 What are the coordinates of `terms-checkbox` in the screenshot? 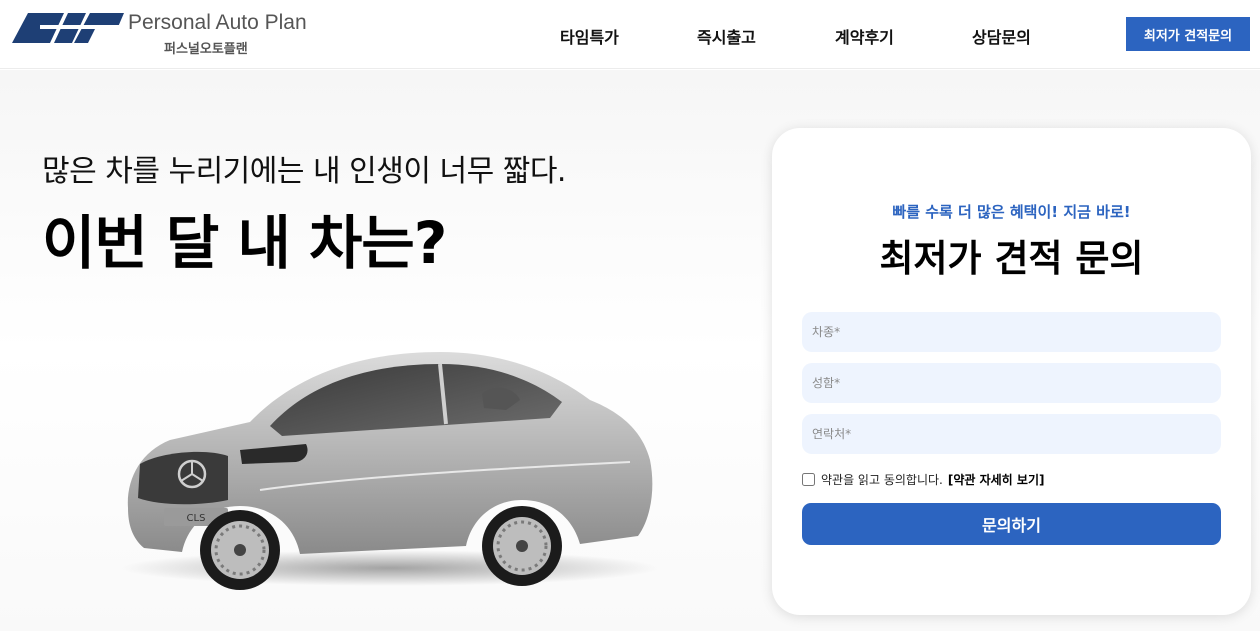 It's located at (808, 479).